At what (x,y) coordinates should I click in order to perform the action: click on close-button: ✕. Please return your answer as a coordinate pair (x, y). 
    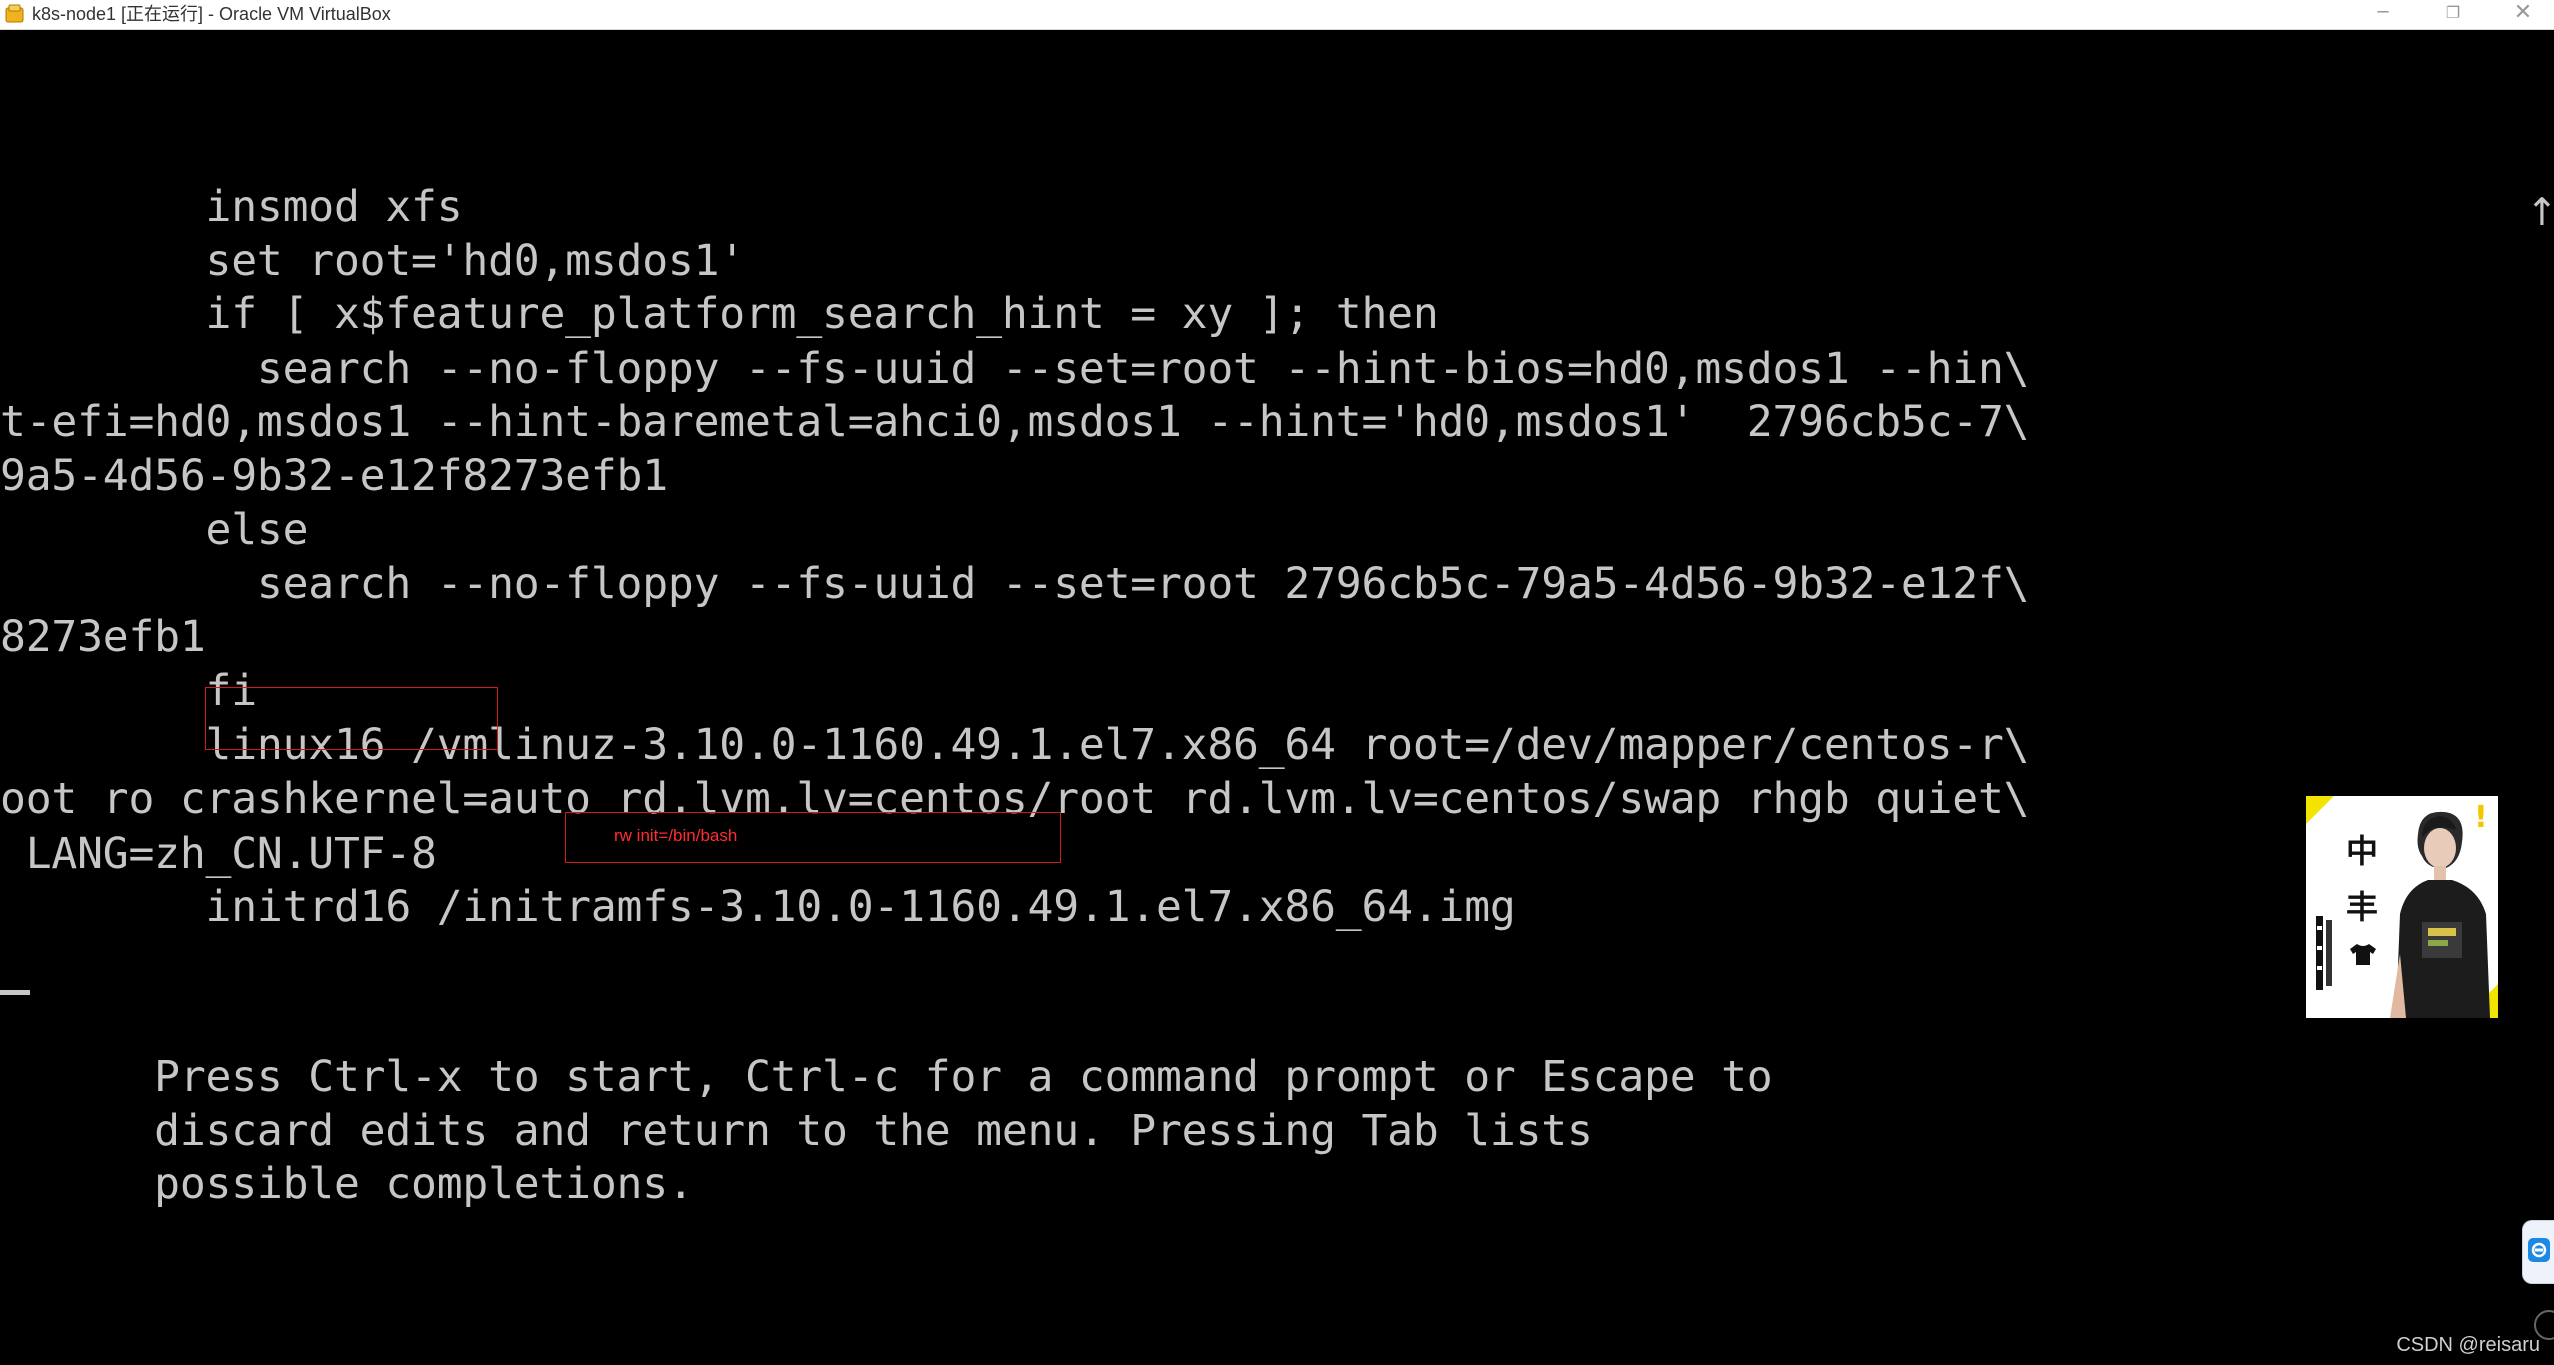
    Looking at the image, I should click on (2521, 14).